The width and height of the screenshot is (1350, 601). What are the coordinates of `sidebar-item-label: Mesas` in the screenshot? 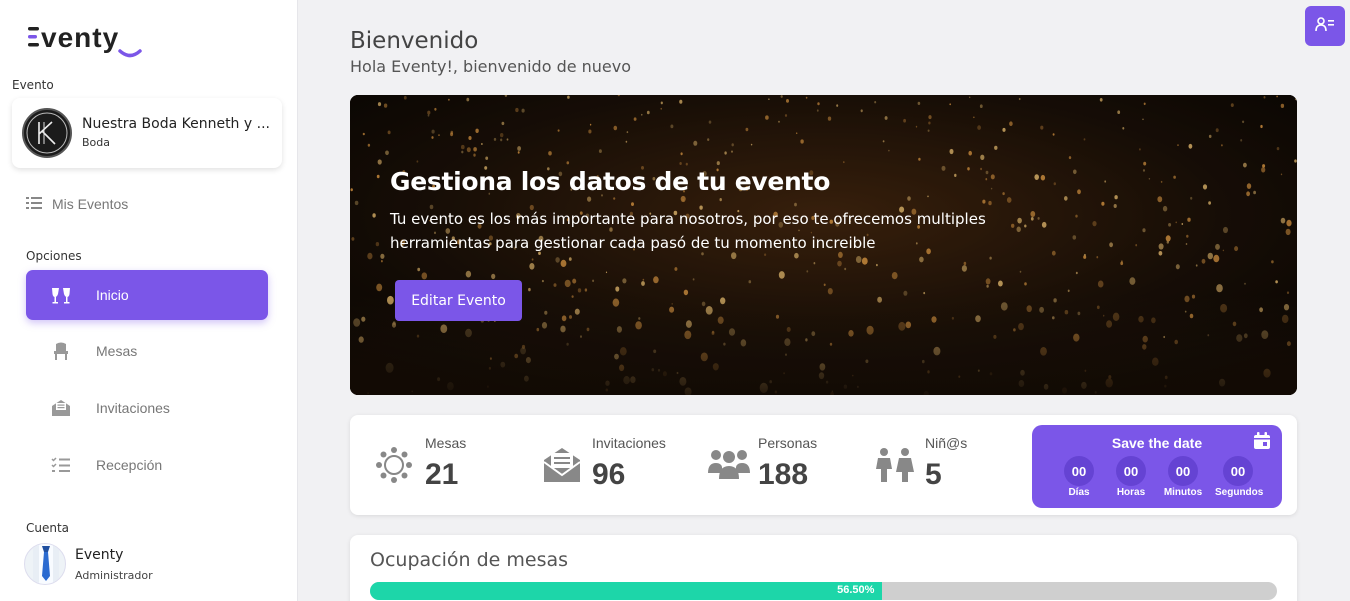 It's located at (117, 351).